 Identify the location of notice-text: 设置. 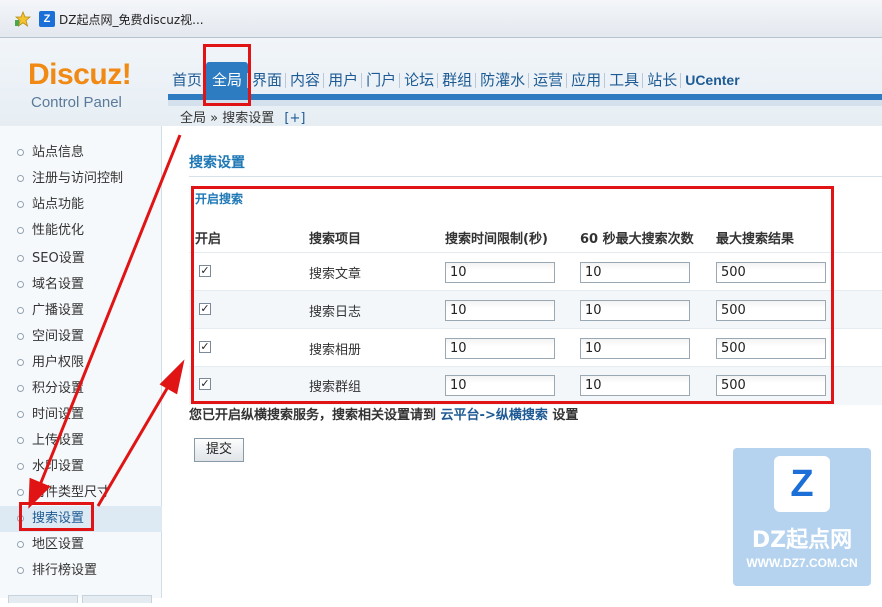
(565, 415).